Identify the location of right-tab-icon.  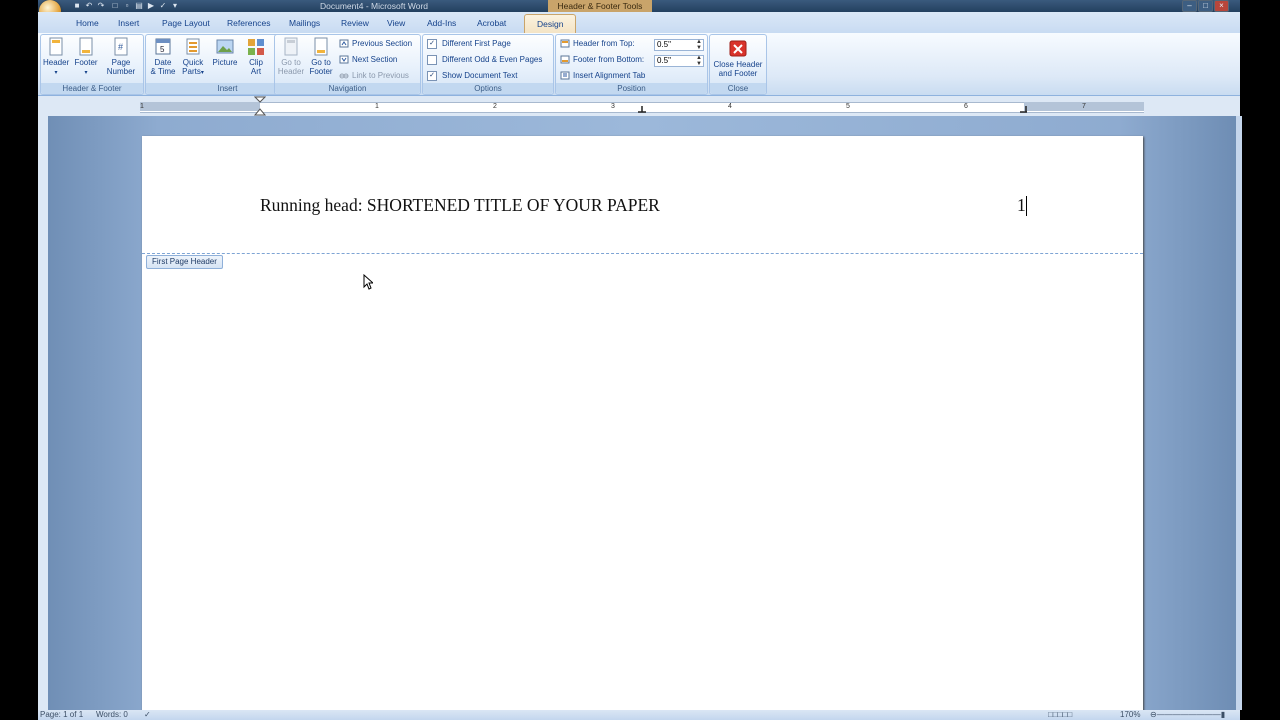
(1024, 110).